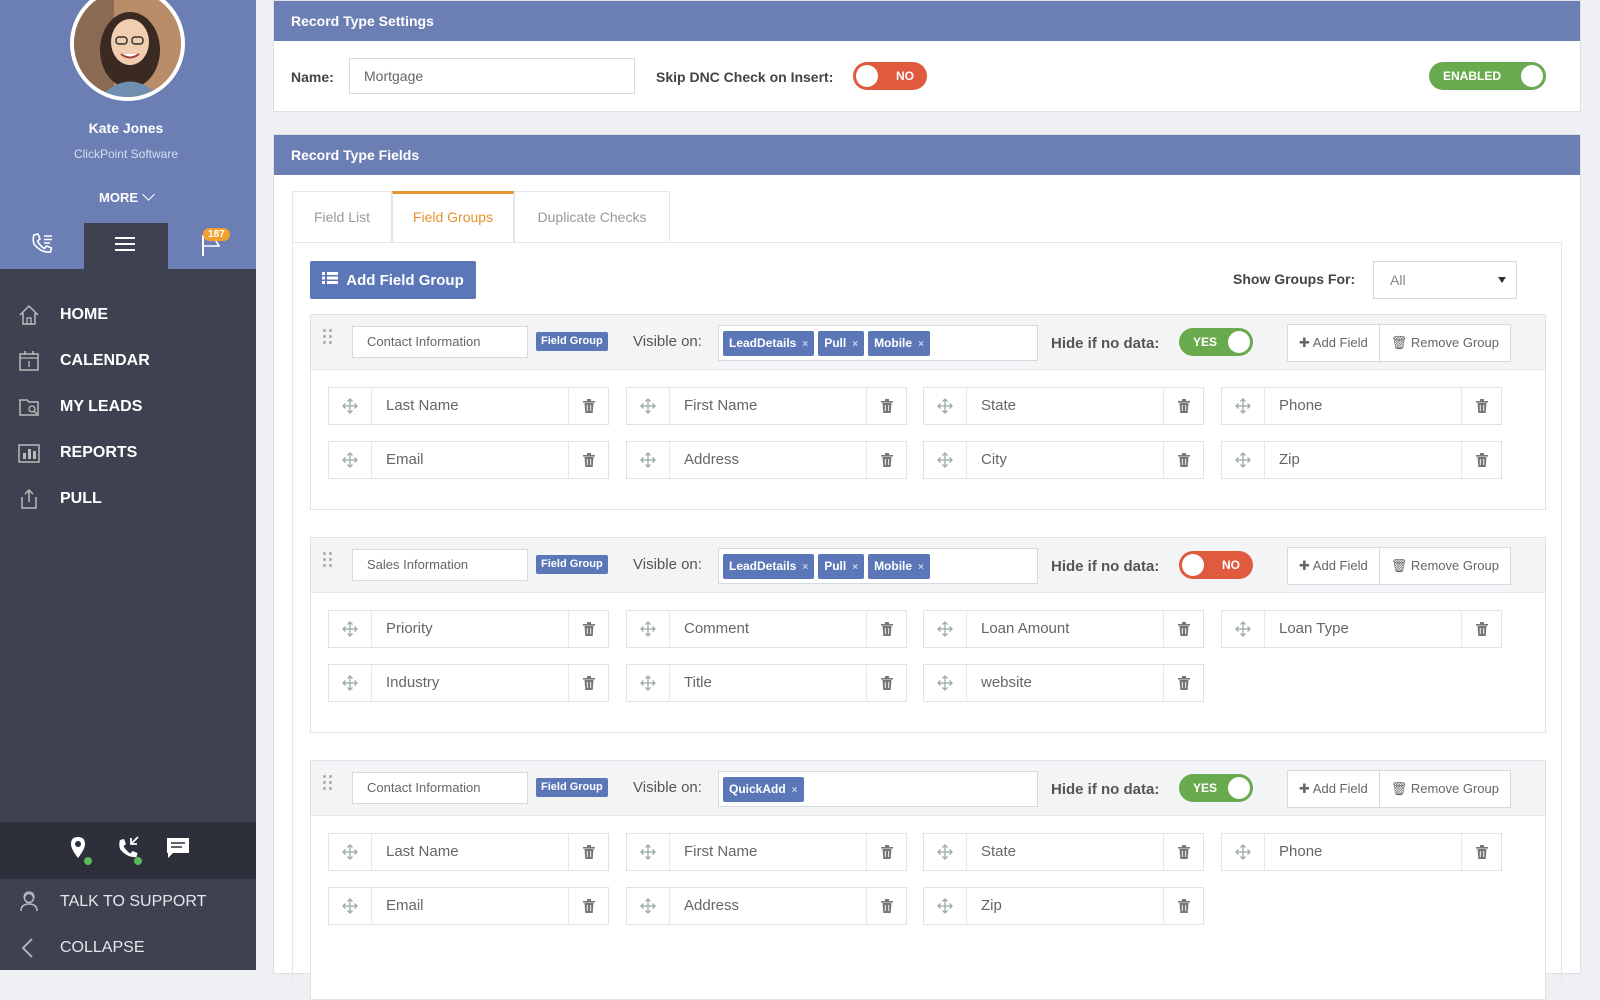 Image resolution: width=1600 pixels, height=1000 pixels. Describe the element at coordinates (1445, 280) in the screenshot. I see `show-groups-select: All` at that location.